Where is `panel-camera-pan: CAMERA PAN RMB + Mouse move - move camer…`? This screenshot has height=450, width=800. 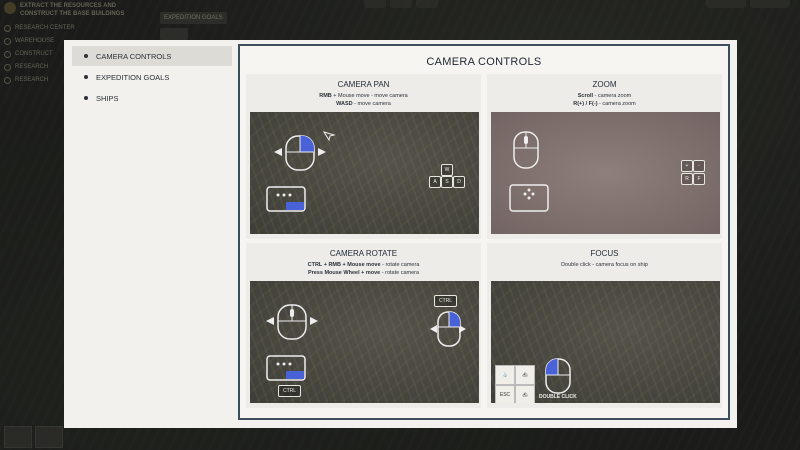
panel-camera-pan: CAMERA PAN RMB + Mouse move - move camer… is located at coordinates (363, 156).